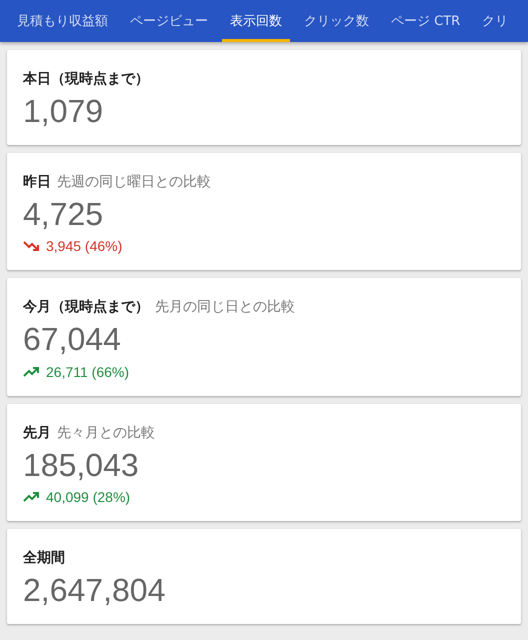  What do you see at coordinates (63, 214) in the screenshot?
I see `stat-value: 4,725` at bounding box center [63, 214].